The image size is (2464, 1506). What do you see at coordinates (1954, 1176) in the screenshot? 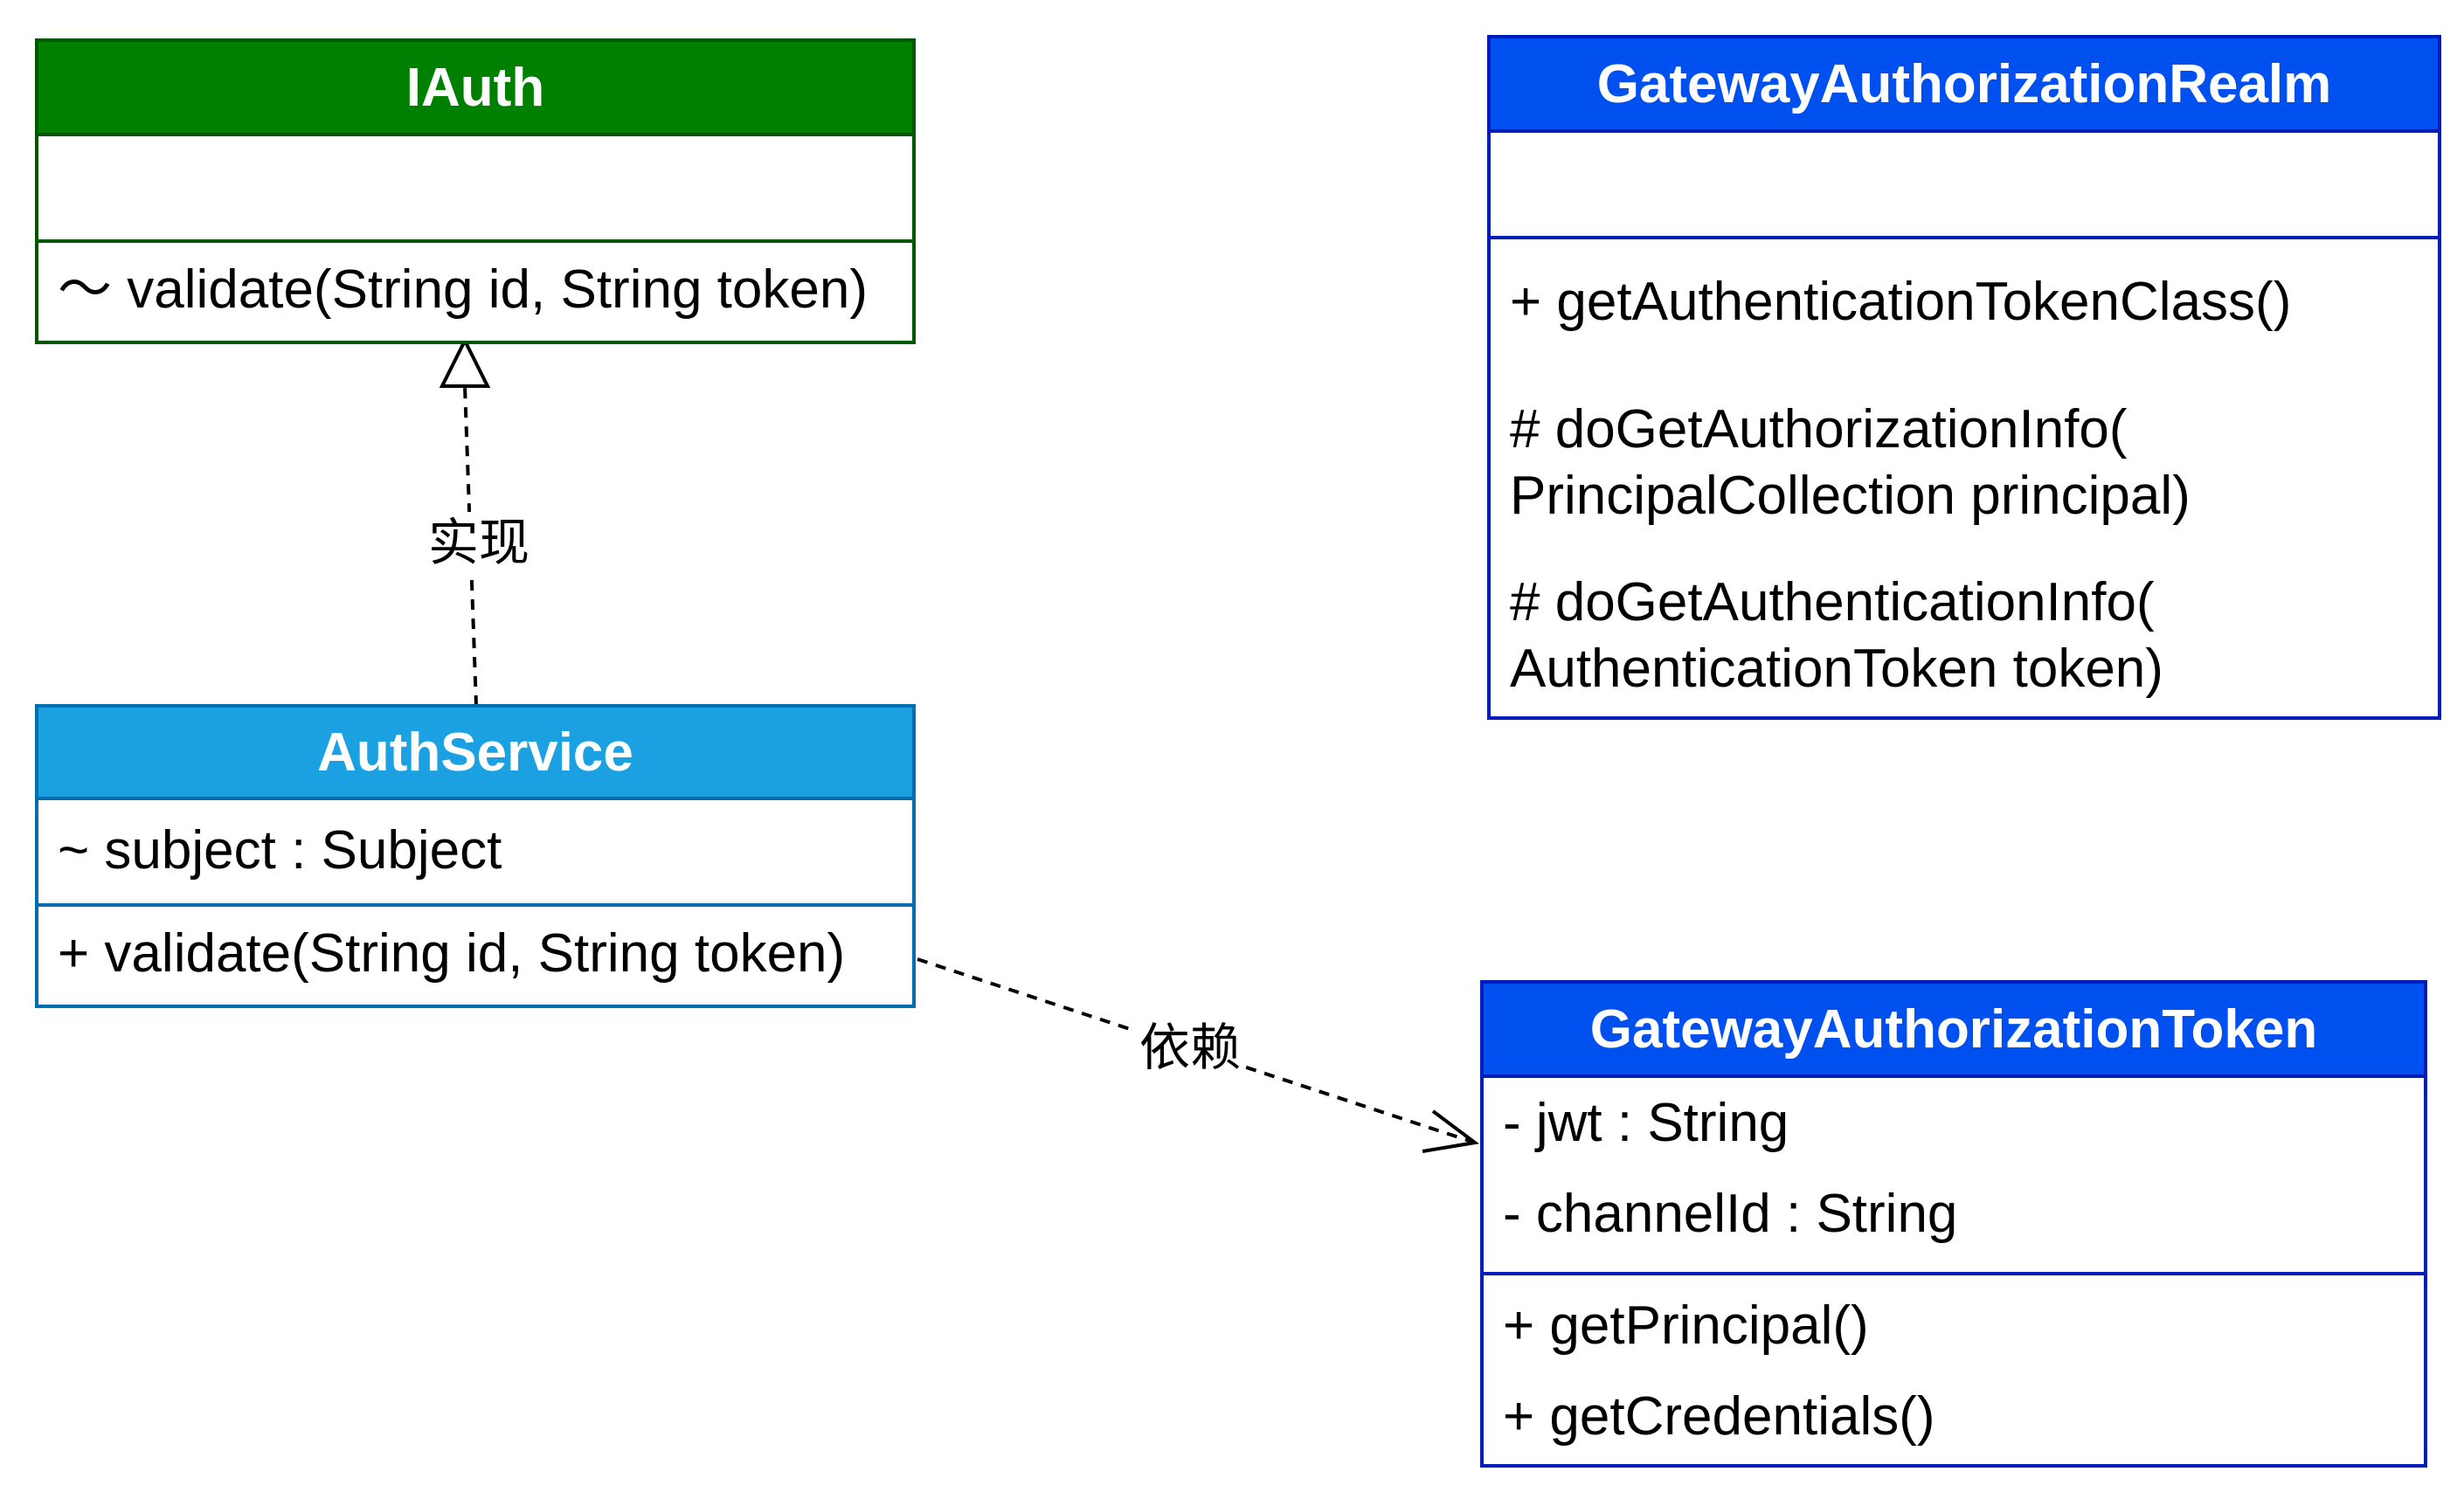
I see `class-token-attributes: - jwt : String - channelId : String` at bounding box center [1954, 1176].